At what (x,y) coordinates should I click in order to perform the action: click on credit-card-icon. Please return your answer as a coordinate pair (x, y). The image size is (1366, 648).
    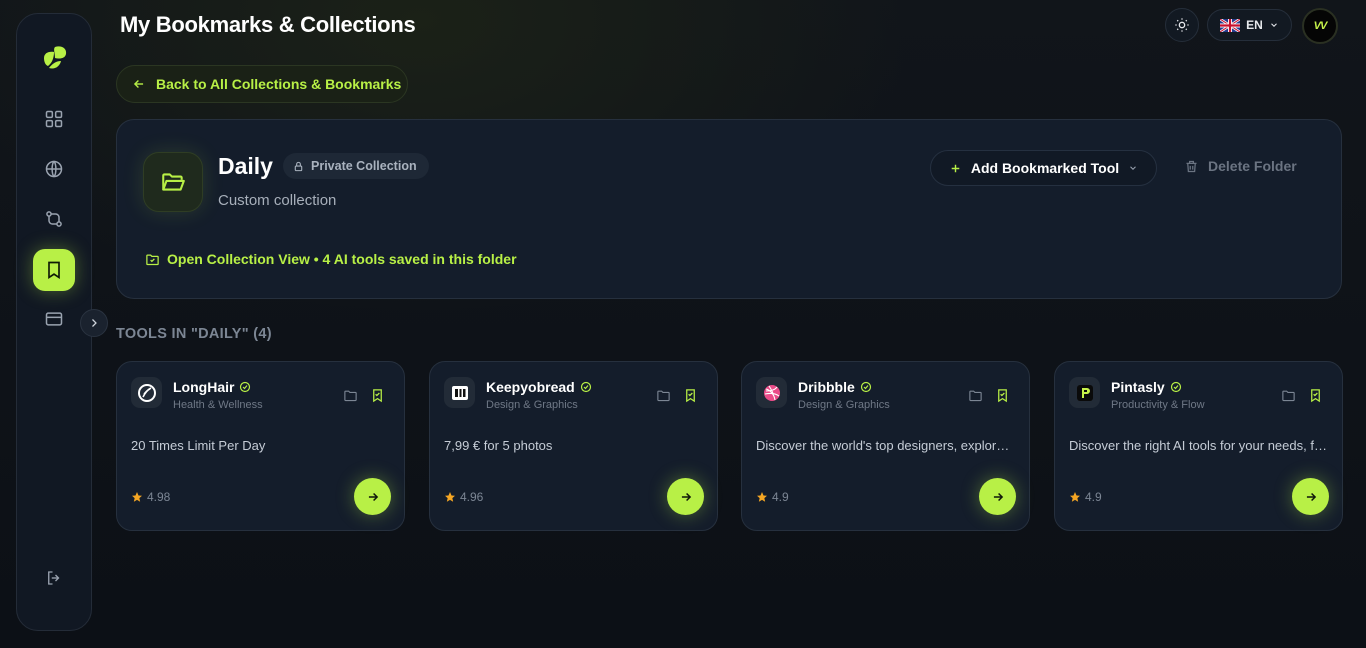
    Looking at the image, I should click on (54, 319).